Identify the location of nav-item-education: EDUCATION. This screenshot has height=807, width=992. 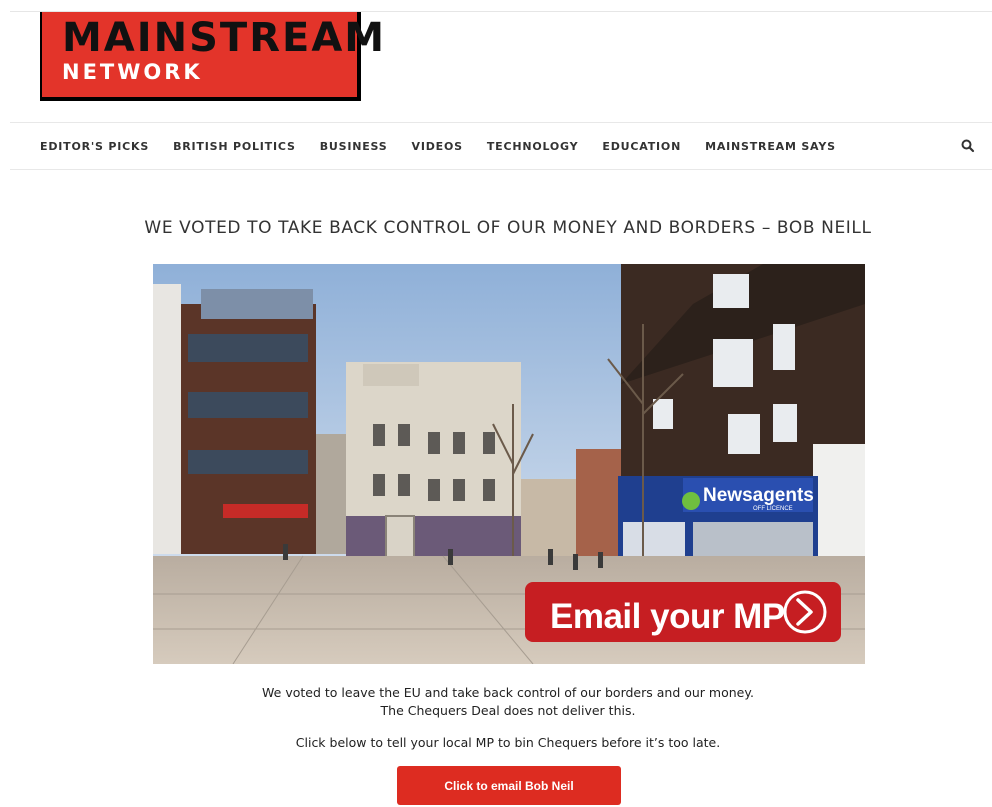
(641, 146).